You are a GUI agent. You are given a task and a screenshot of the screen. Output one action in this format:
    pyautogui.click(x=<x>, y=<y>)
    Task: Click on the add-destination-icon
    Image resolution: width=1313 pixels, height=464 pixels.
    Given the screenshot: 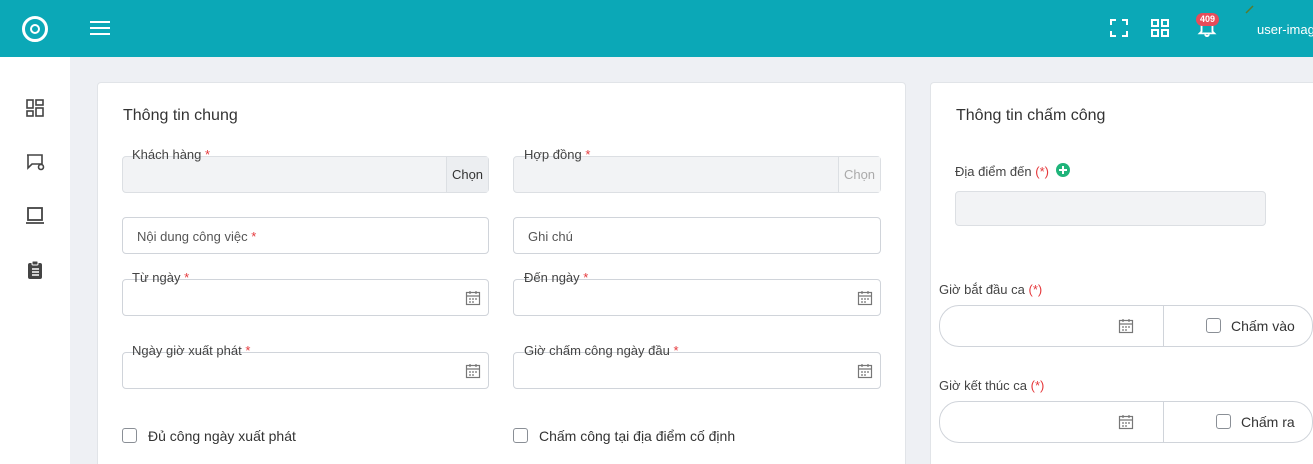 What is the action you would take?
    pyautogui.click(x=1063, y=170)
    